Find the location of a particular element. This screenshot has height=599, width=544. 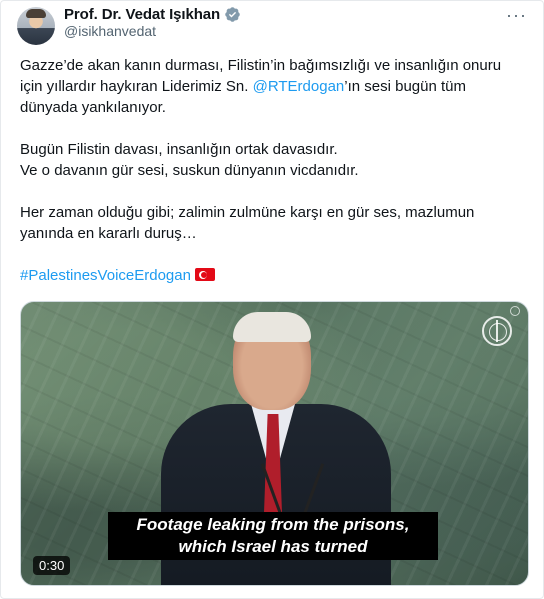

more-horizontal-icon: ··· is located at coordinates (516, 15).